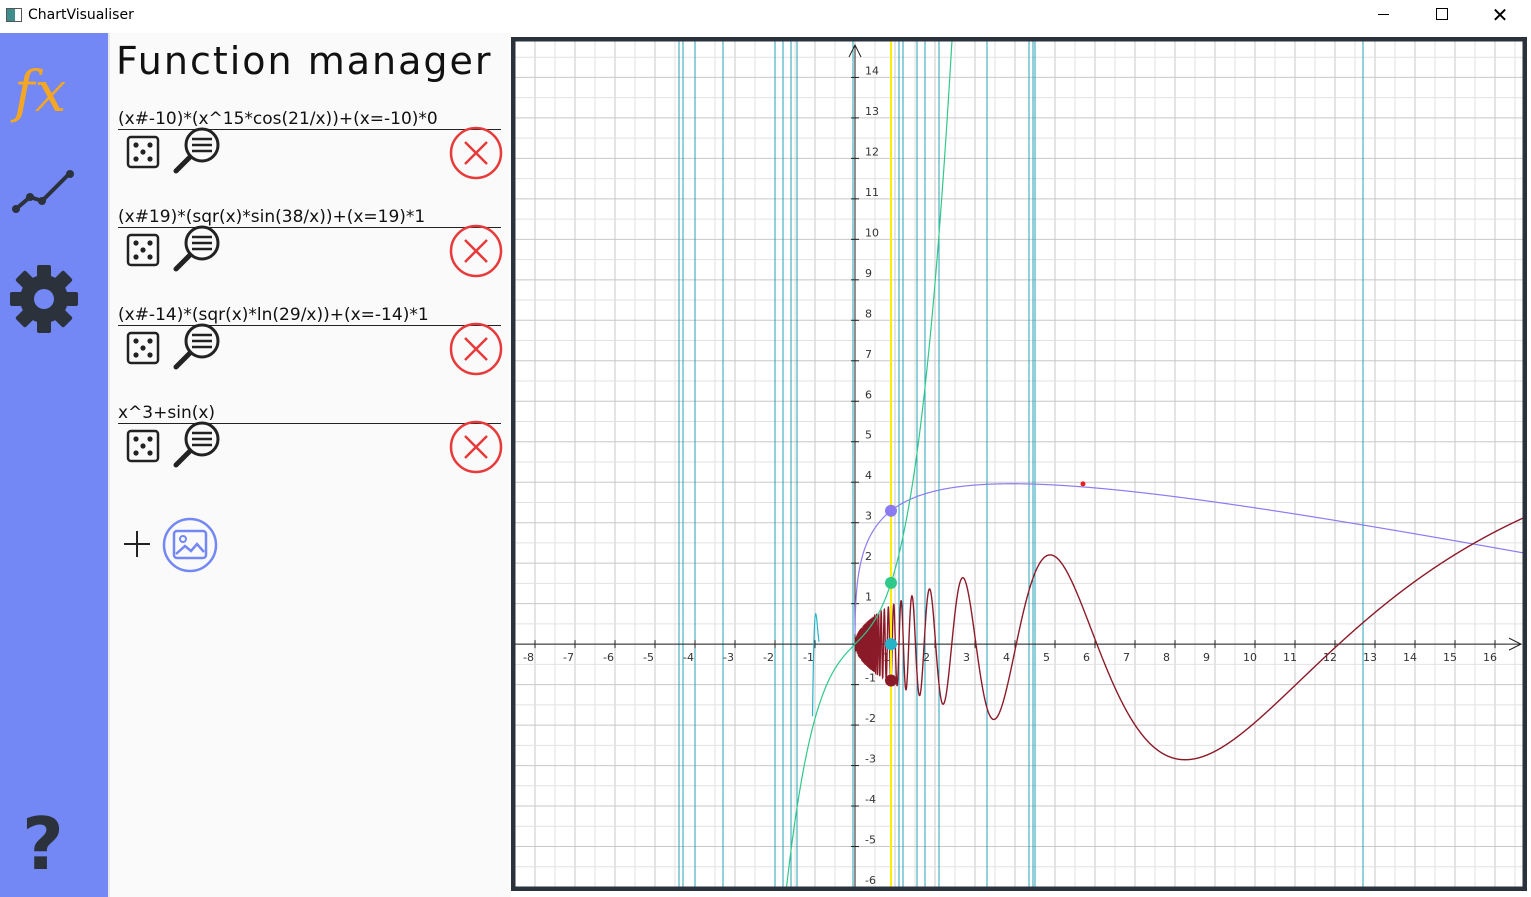 This screenshot has width=1531, height=897. Describe the element at coordinates (870, 799) in the screenshot. I see `y-tick-label: -4` at that location.